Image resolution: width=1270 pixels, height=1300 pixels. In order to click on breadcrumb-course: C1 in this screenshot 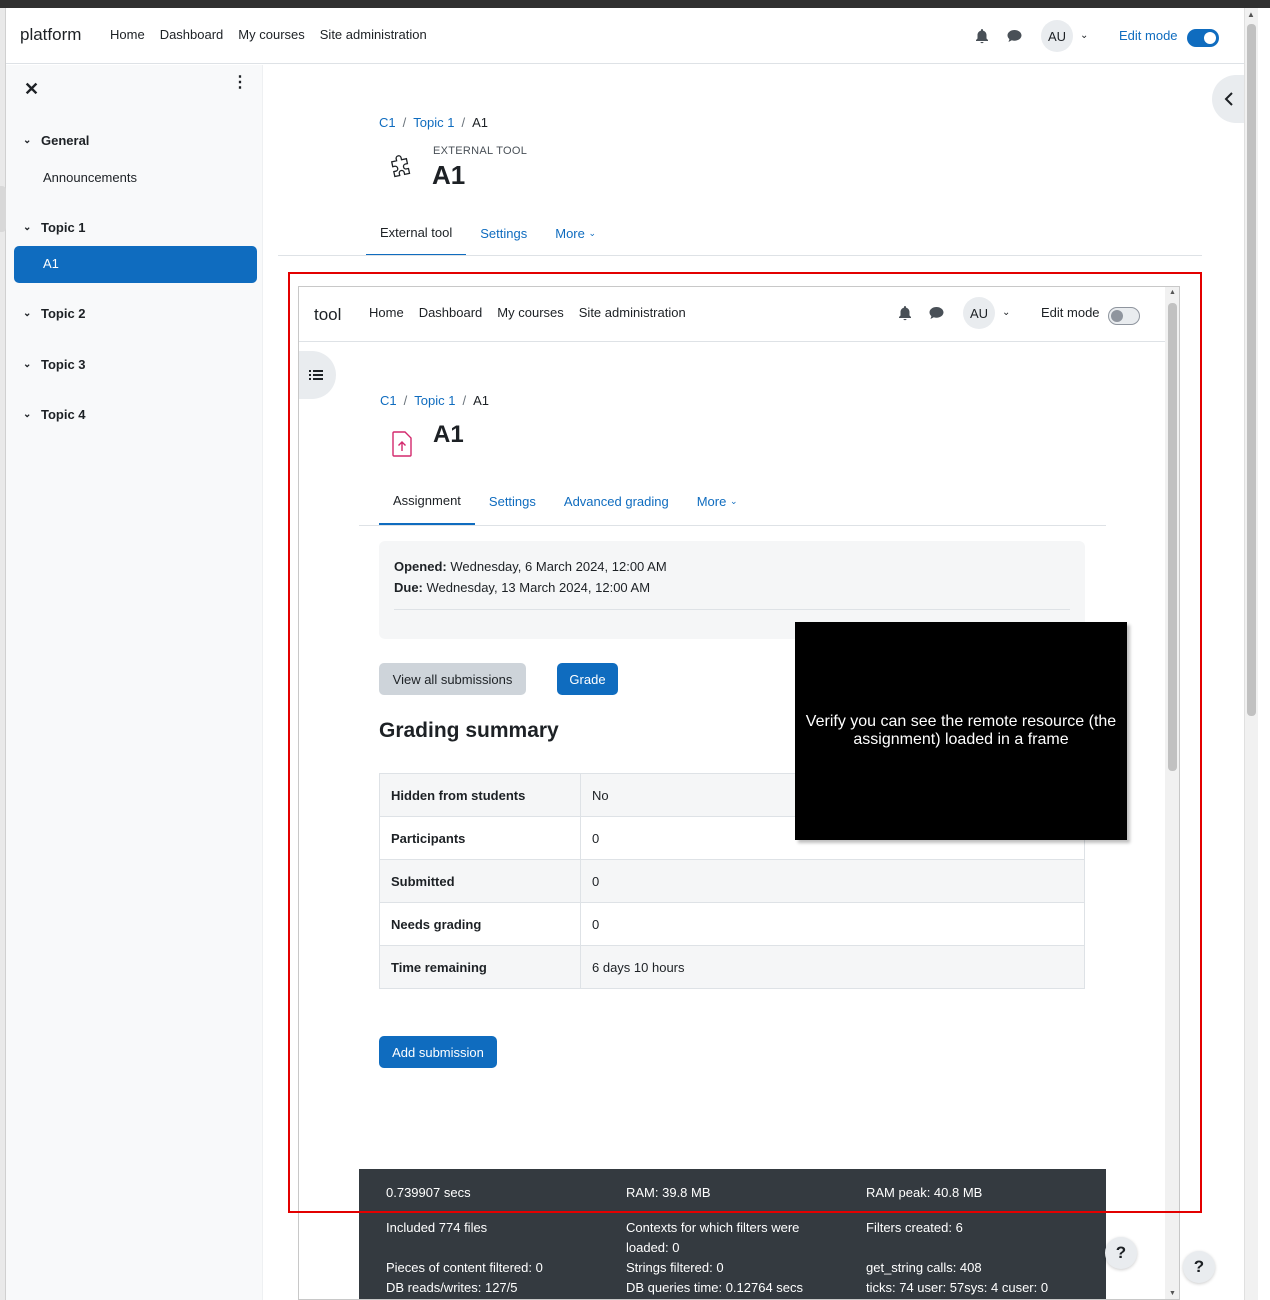, I will do `click(387, 122)`.